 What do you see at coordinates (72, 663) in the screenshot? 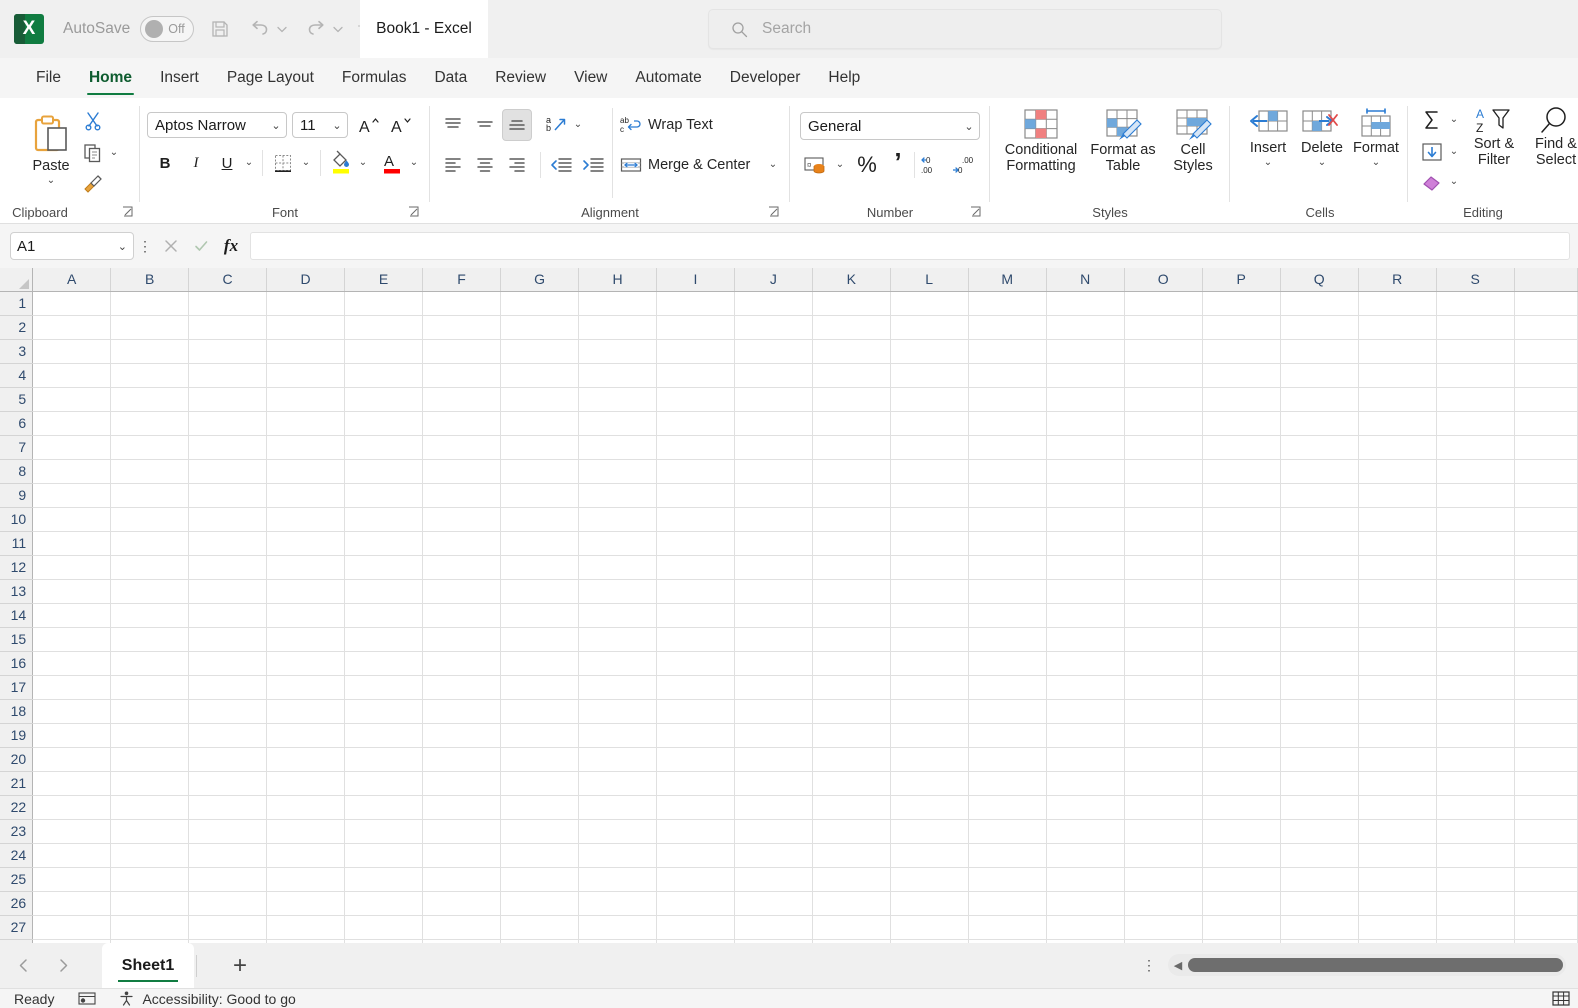
I see `cell-A16` at bounding box center [72, 663].